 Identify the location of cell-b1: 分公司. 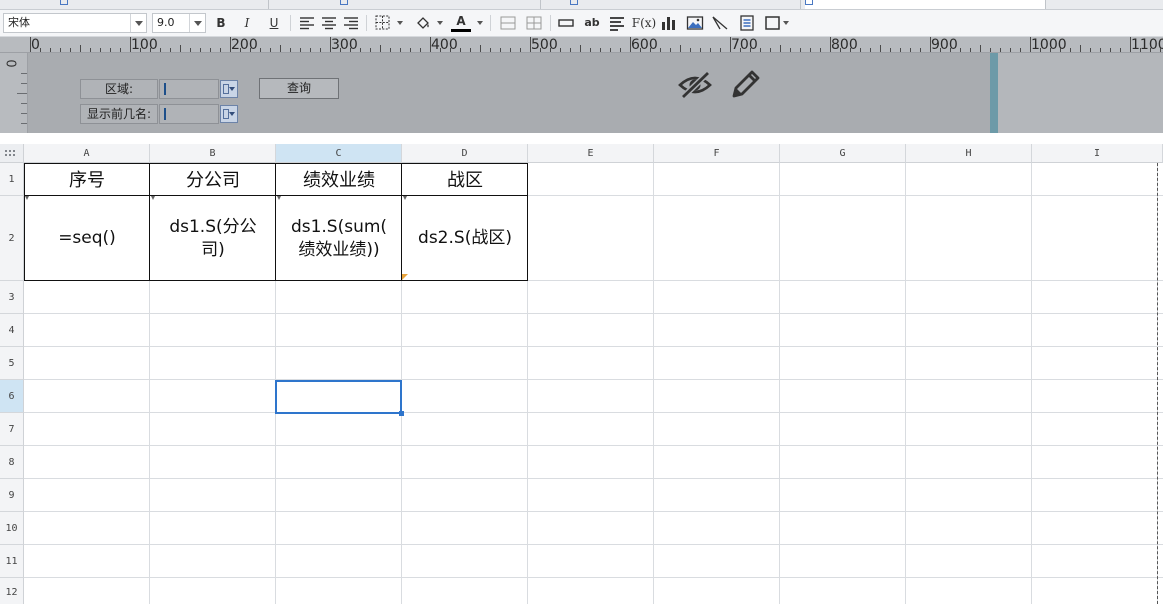
(213, 179).